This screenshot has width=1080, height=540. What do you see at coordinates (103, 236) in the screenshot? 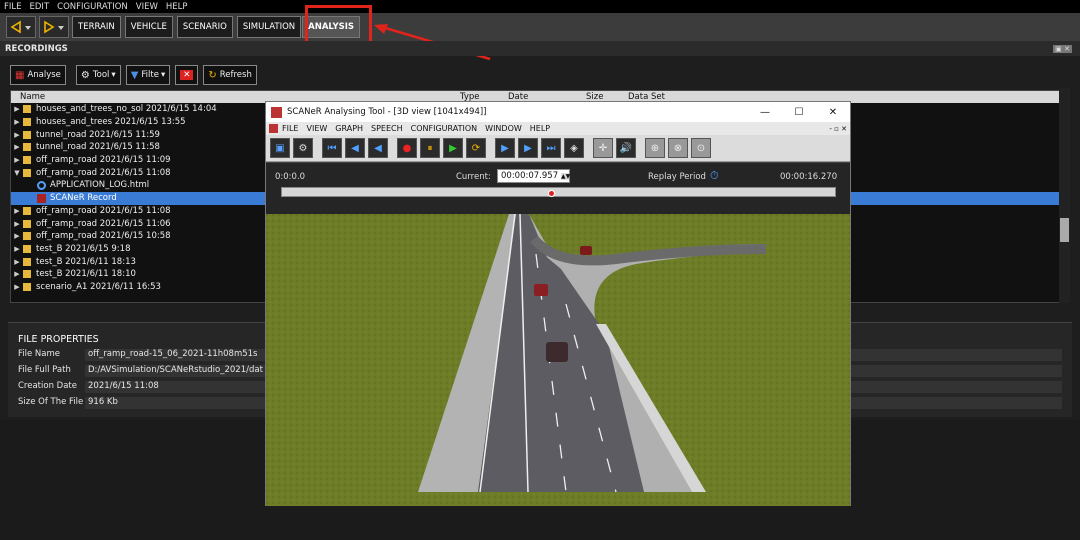
I see `tree-row-label: off_ramp_road 2021/6/15 10:58` at bounding box center [103, 236].